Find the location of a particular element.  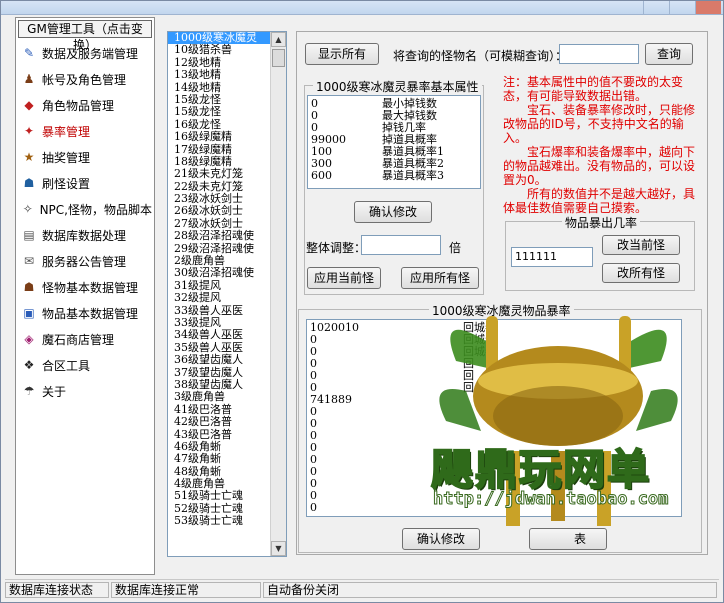

list-item: 53级骑士亡魂 is located at coordinates (227, 520).